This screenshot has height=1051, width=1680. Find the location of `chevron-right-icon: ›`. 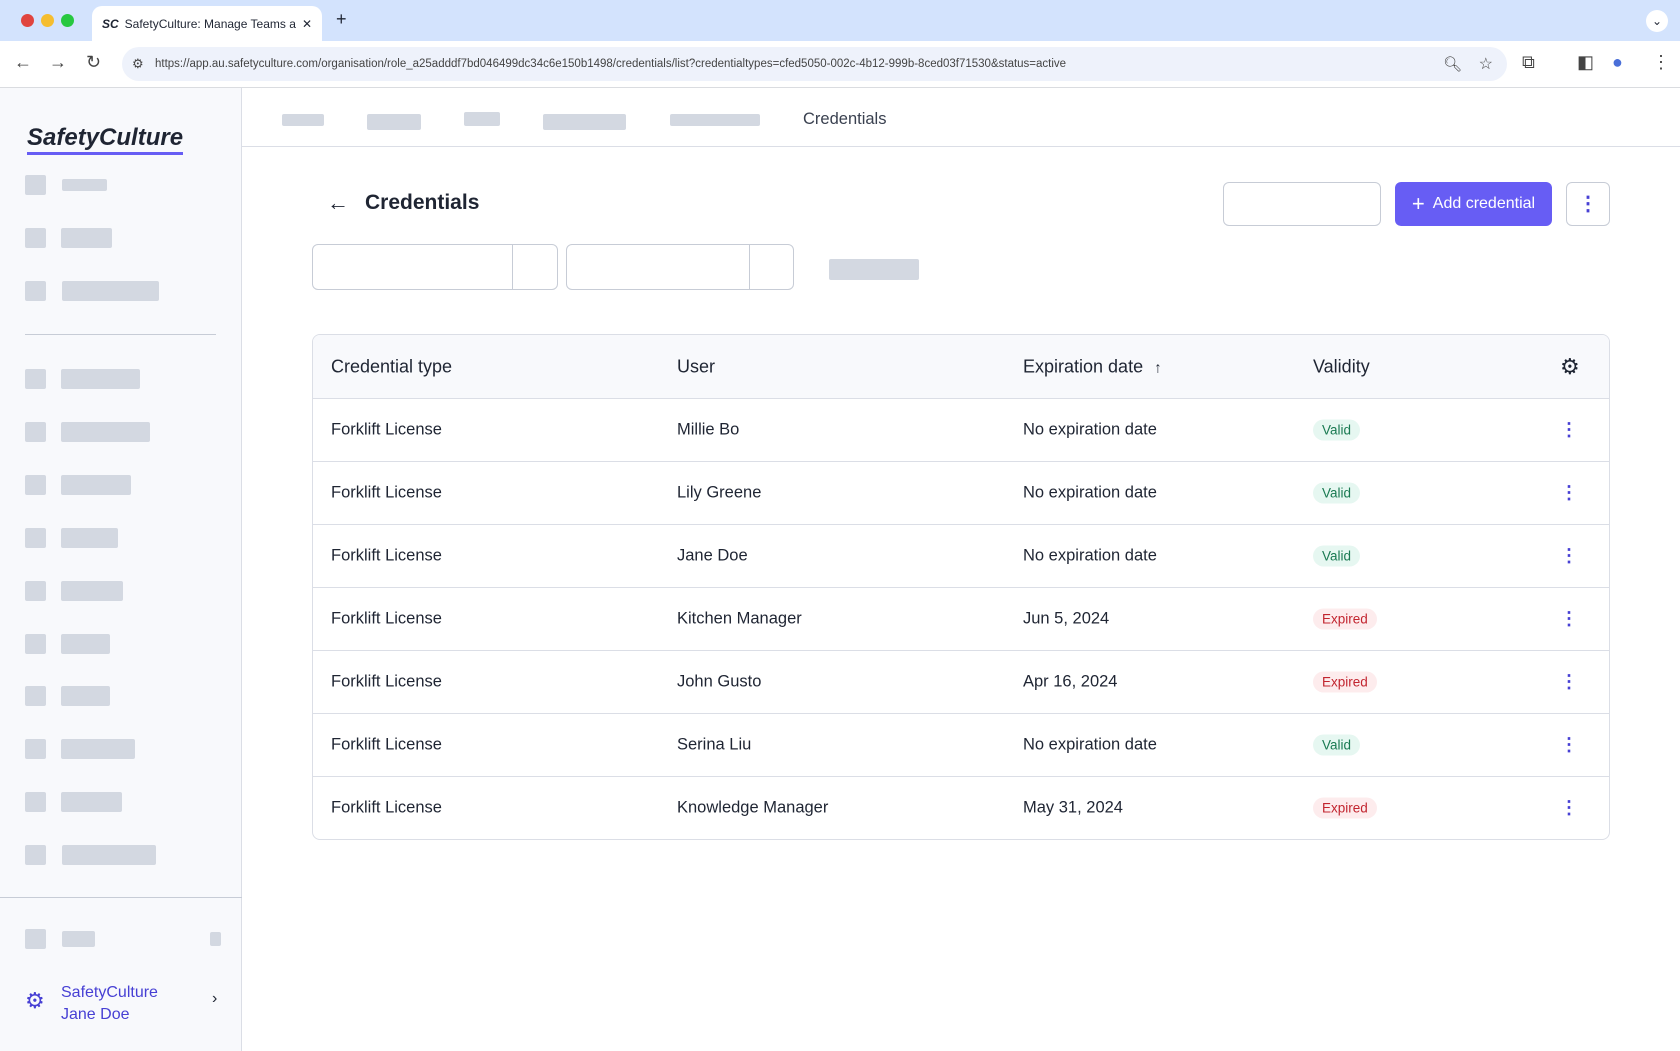

chevron-right-icon: › is located at coordinates (214, 999).